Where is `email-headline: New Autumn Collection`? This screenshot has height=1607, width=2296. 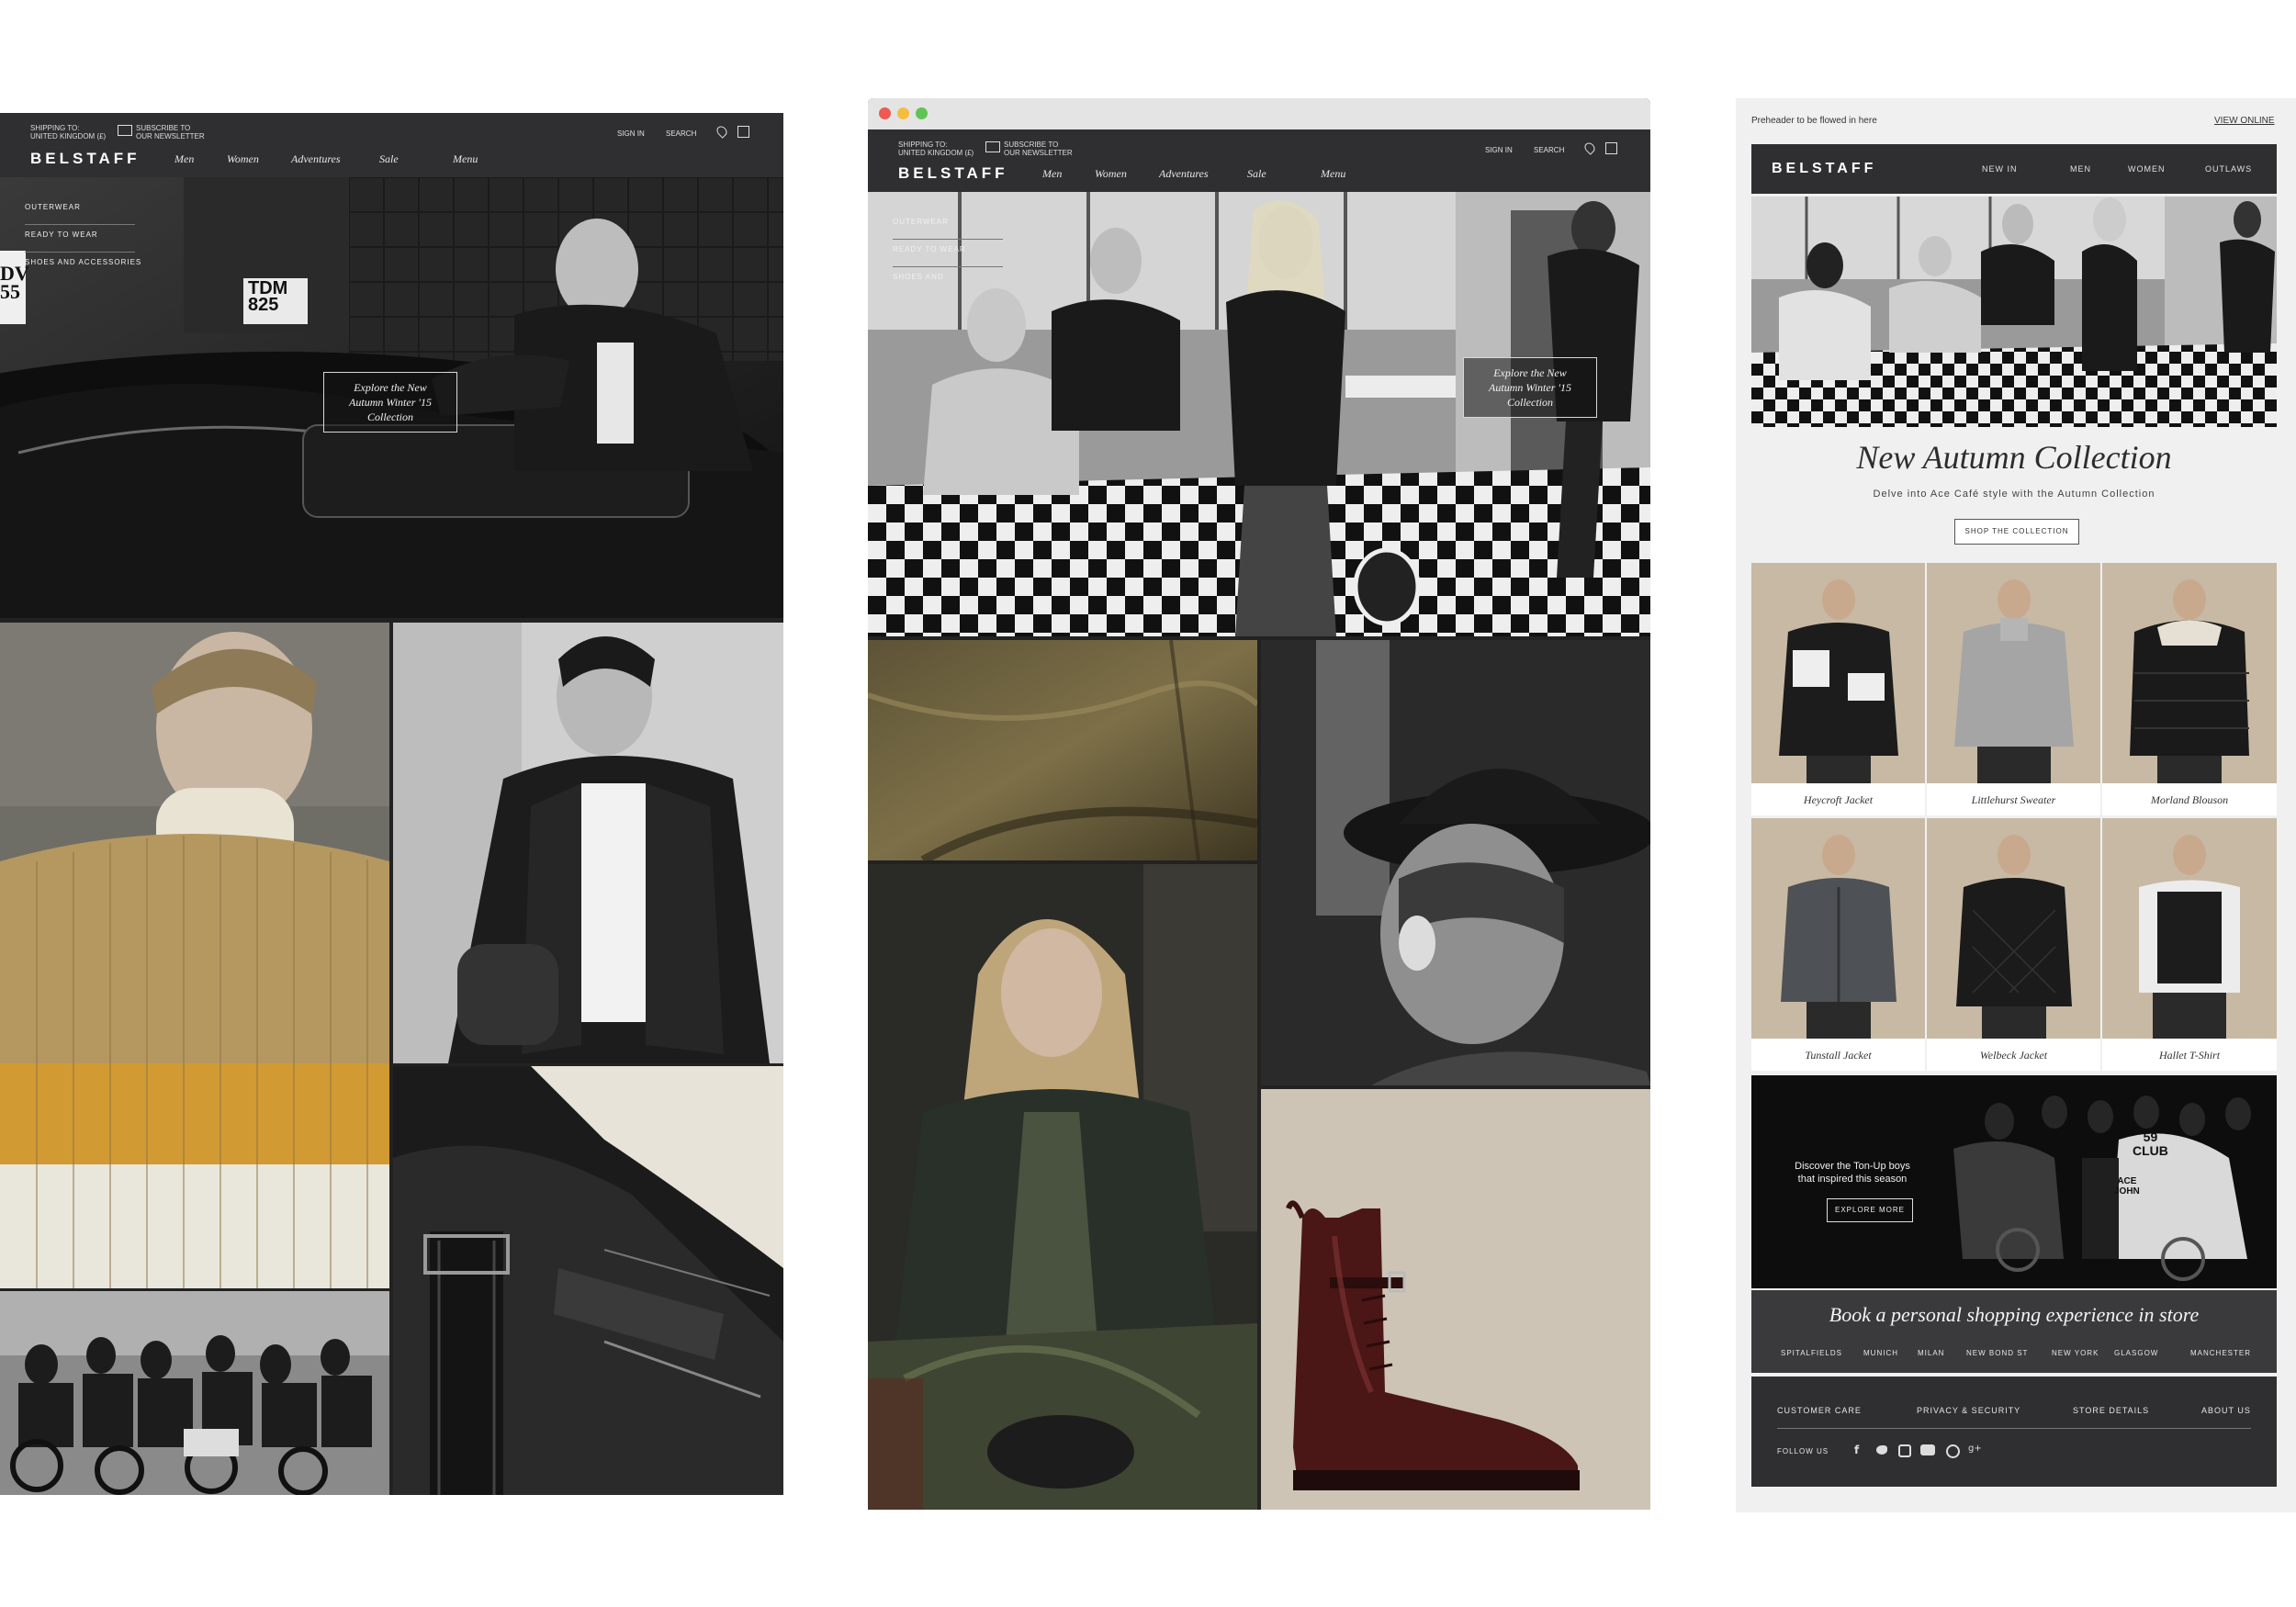 email-headline: New Autumn Collection is located at coordinates (2014, 457).